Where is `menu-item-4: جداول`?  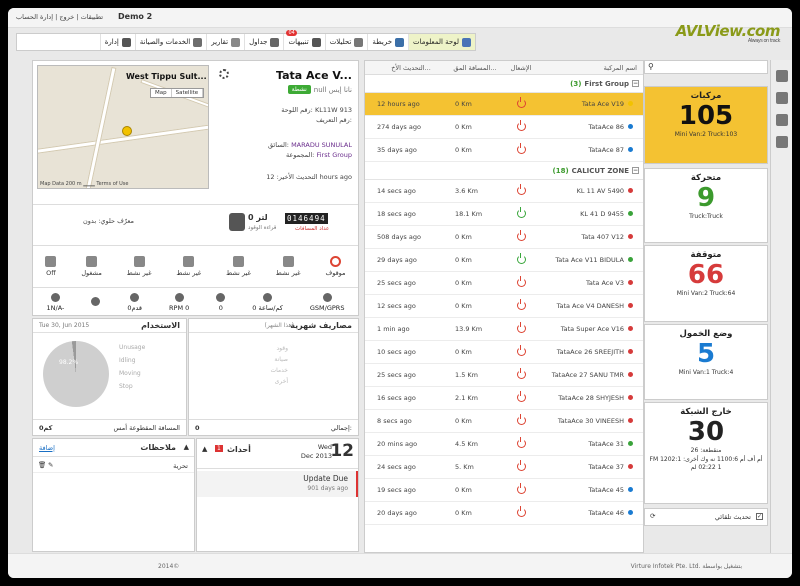 menu-item-4: جداول is located at coordinates (263, 42).